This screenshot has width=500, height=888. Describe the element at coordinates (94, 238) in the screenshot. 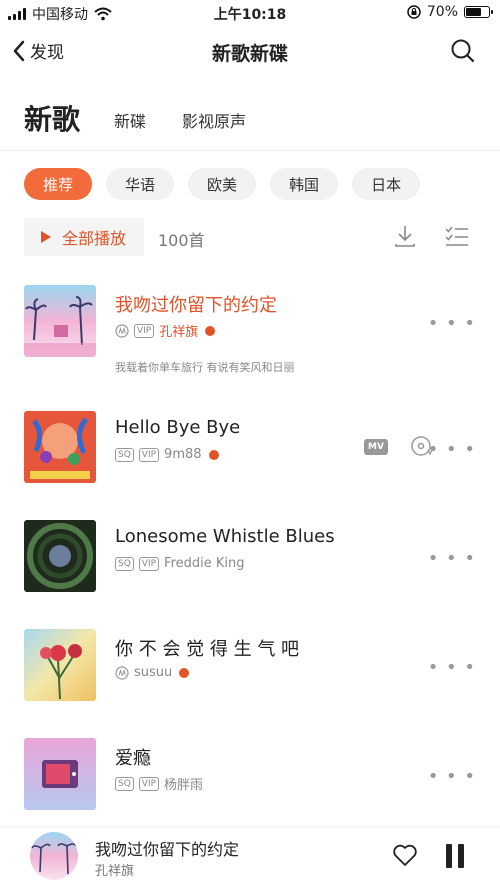

I see `play-all-label: 全部播放` at that location.